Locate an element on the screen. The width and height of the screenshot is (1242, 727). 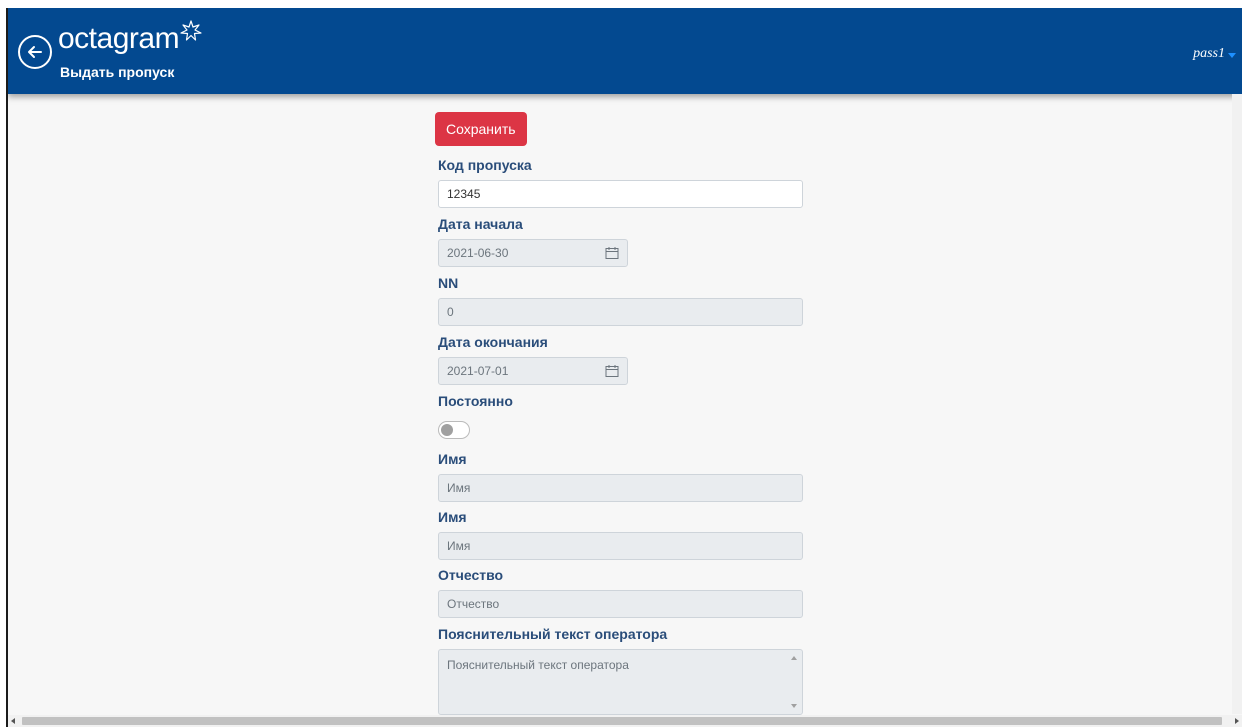
patronymic-label: Отчество is located at coordinates (471, 575).